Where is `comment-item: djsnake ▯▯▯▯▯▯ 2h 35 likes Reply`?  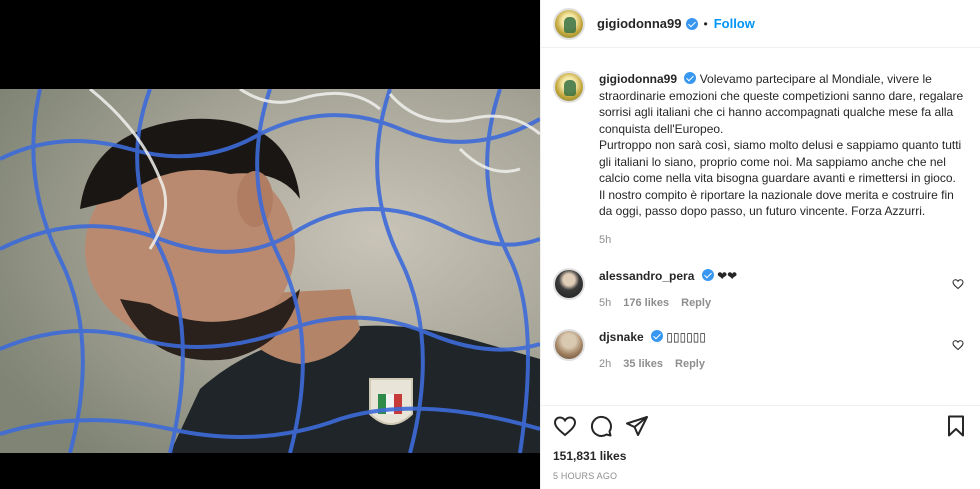 comment-item: djsnake ▯▯▯▯▯▯ 2h 35 likes Reply is located at coordinates (758, 349).